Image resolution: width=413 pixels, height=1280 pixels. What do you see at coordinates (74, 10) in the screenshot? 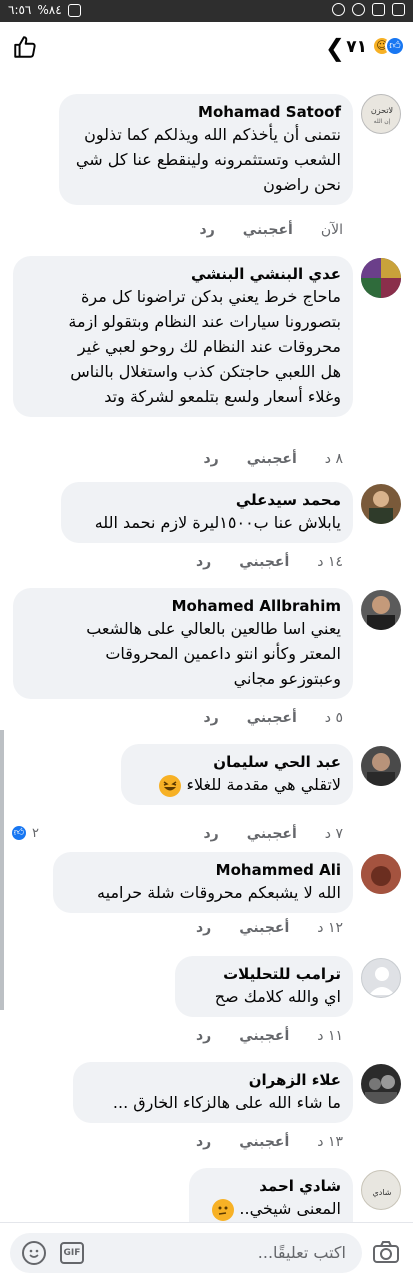
I see `wifi-icon` at bounding box center [74, 10].